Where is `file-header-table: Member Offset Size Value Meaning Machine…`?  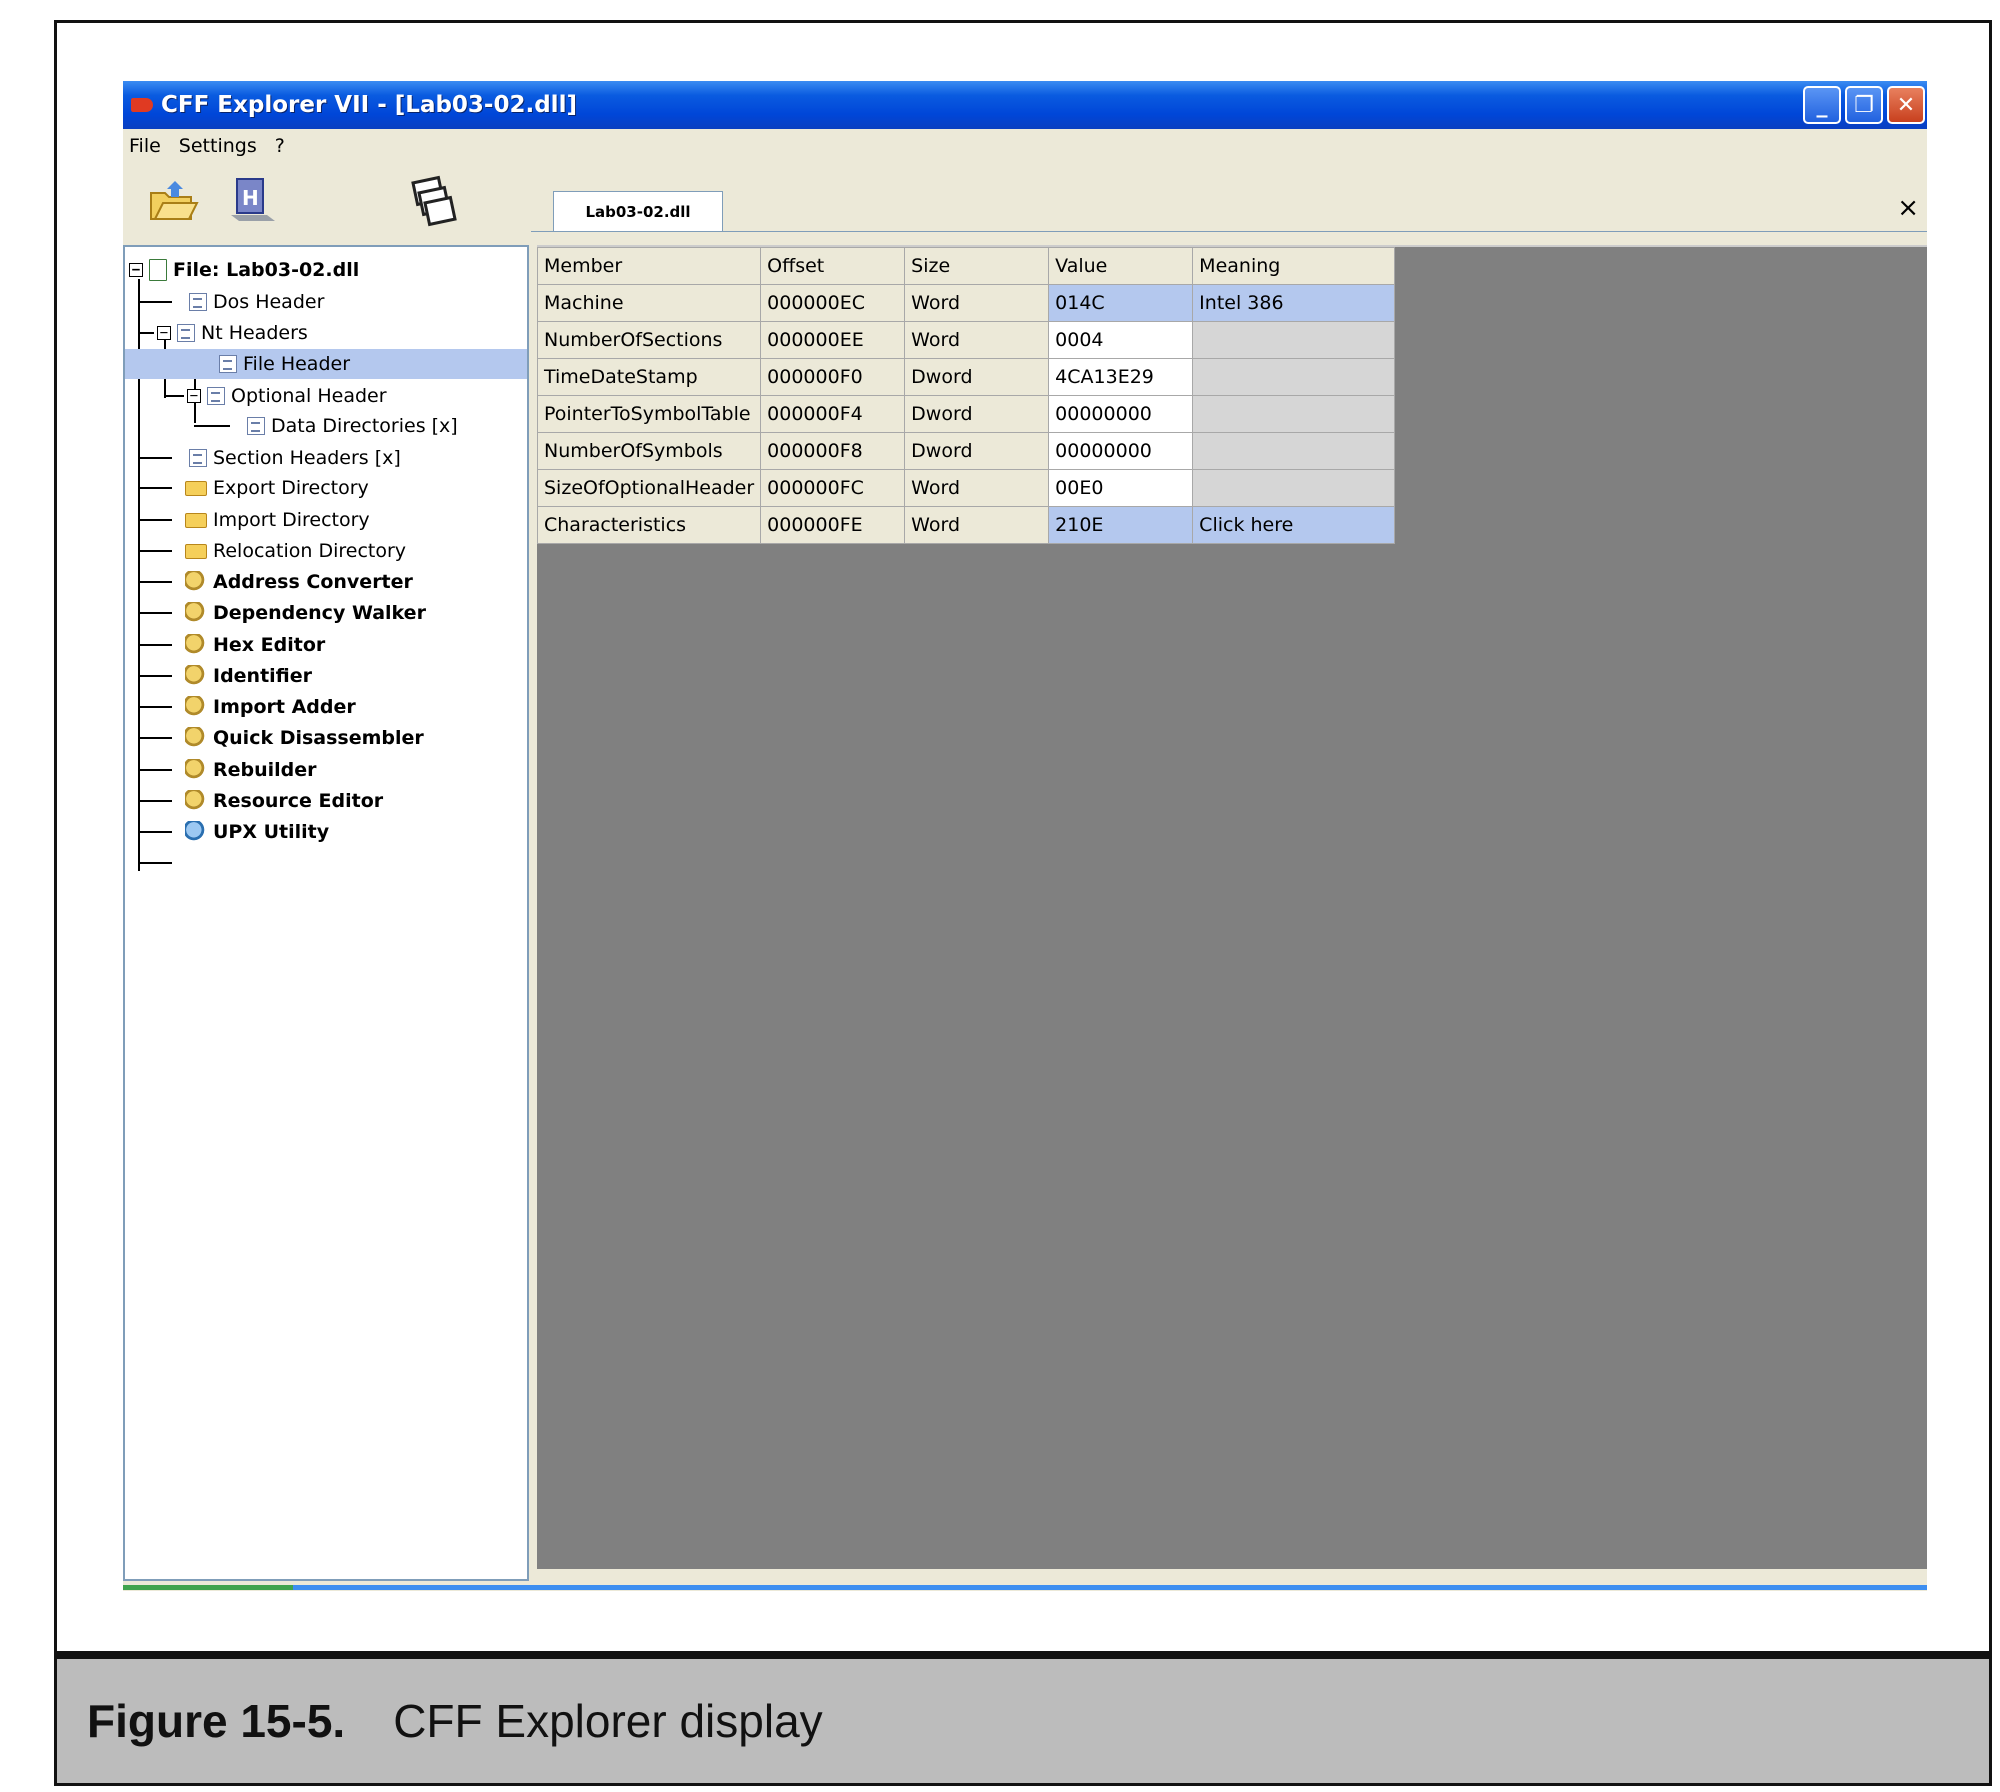 file-header-table: Member Offset Size Value Meaning Machine… is located at coordinates (966, 395).